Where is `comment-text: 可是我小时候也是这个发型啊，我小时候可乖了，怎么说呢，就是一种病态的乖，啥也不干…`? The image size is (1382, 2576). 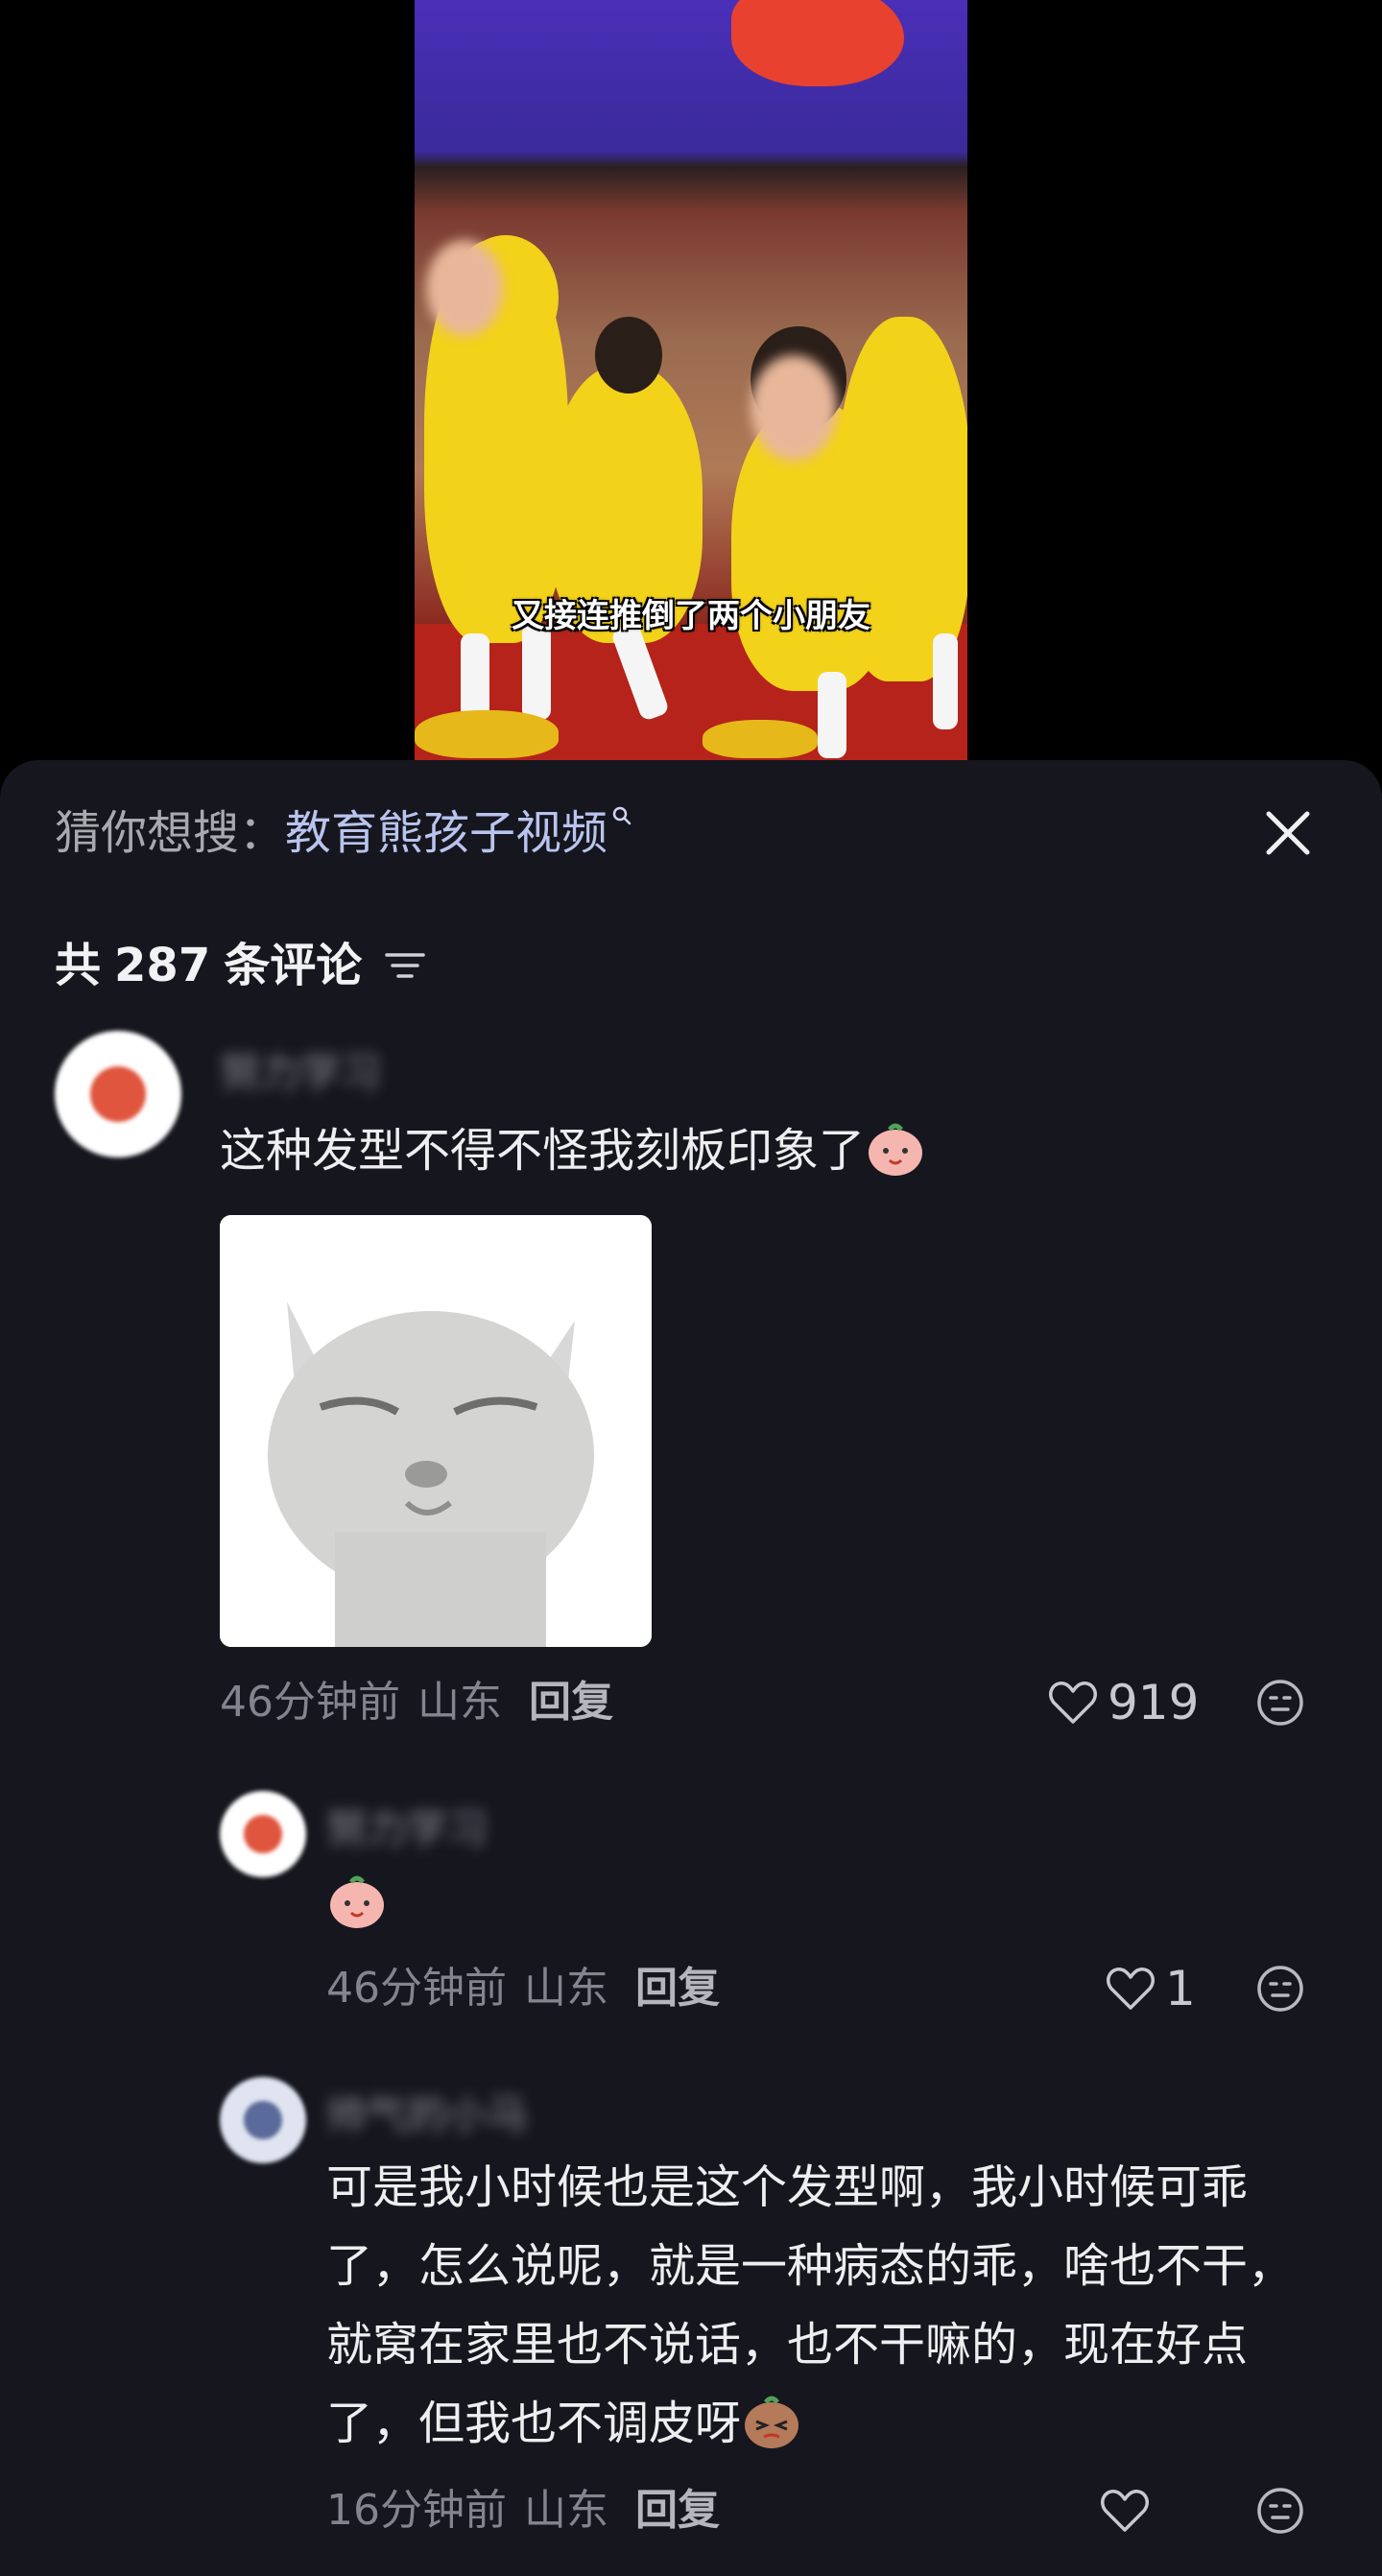 comment-text: 可是我小时候也是这个发型啊，我小时候可乖了，怎么说呢，就是一种病态的乖，啥也不干… is located at coordinates (830, 2305).